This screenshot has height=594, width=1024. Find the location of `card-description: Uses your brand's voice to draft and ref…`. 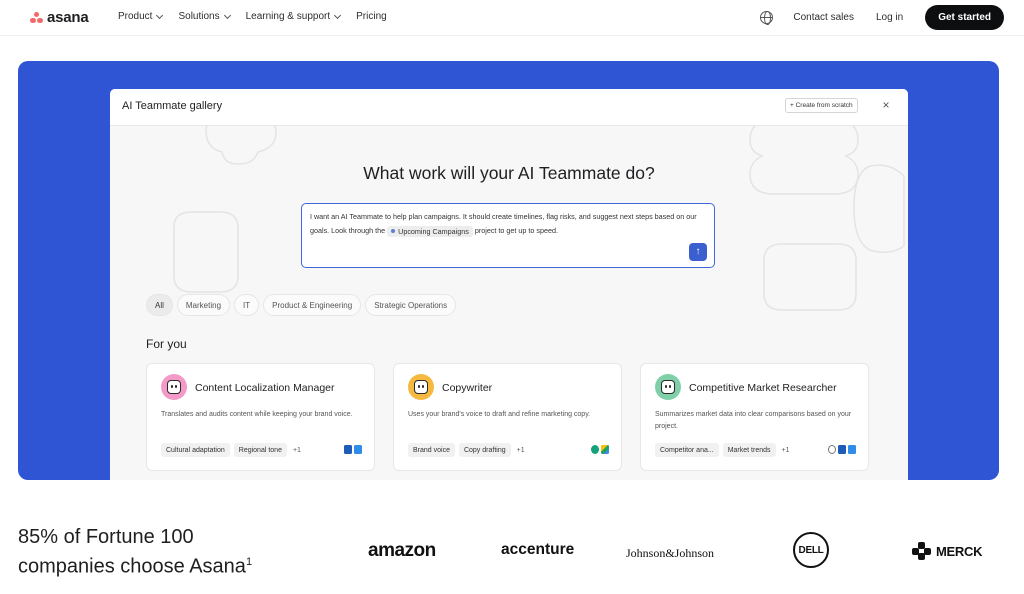

card-description: Uses your brand's voice to draft and ref… is located at coordinates (499, 414).